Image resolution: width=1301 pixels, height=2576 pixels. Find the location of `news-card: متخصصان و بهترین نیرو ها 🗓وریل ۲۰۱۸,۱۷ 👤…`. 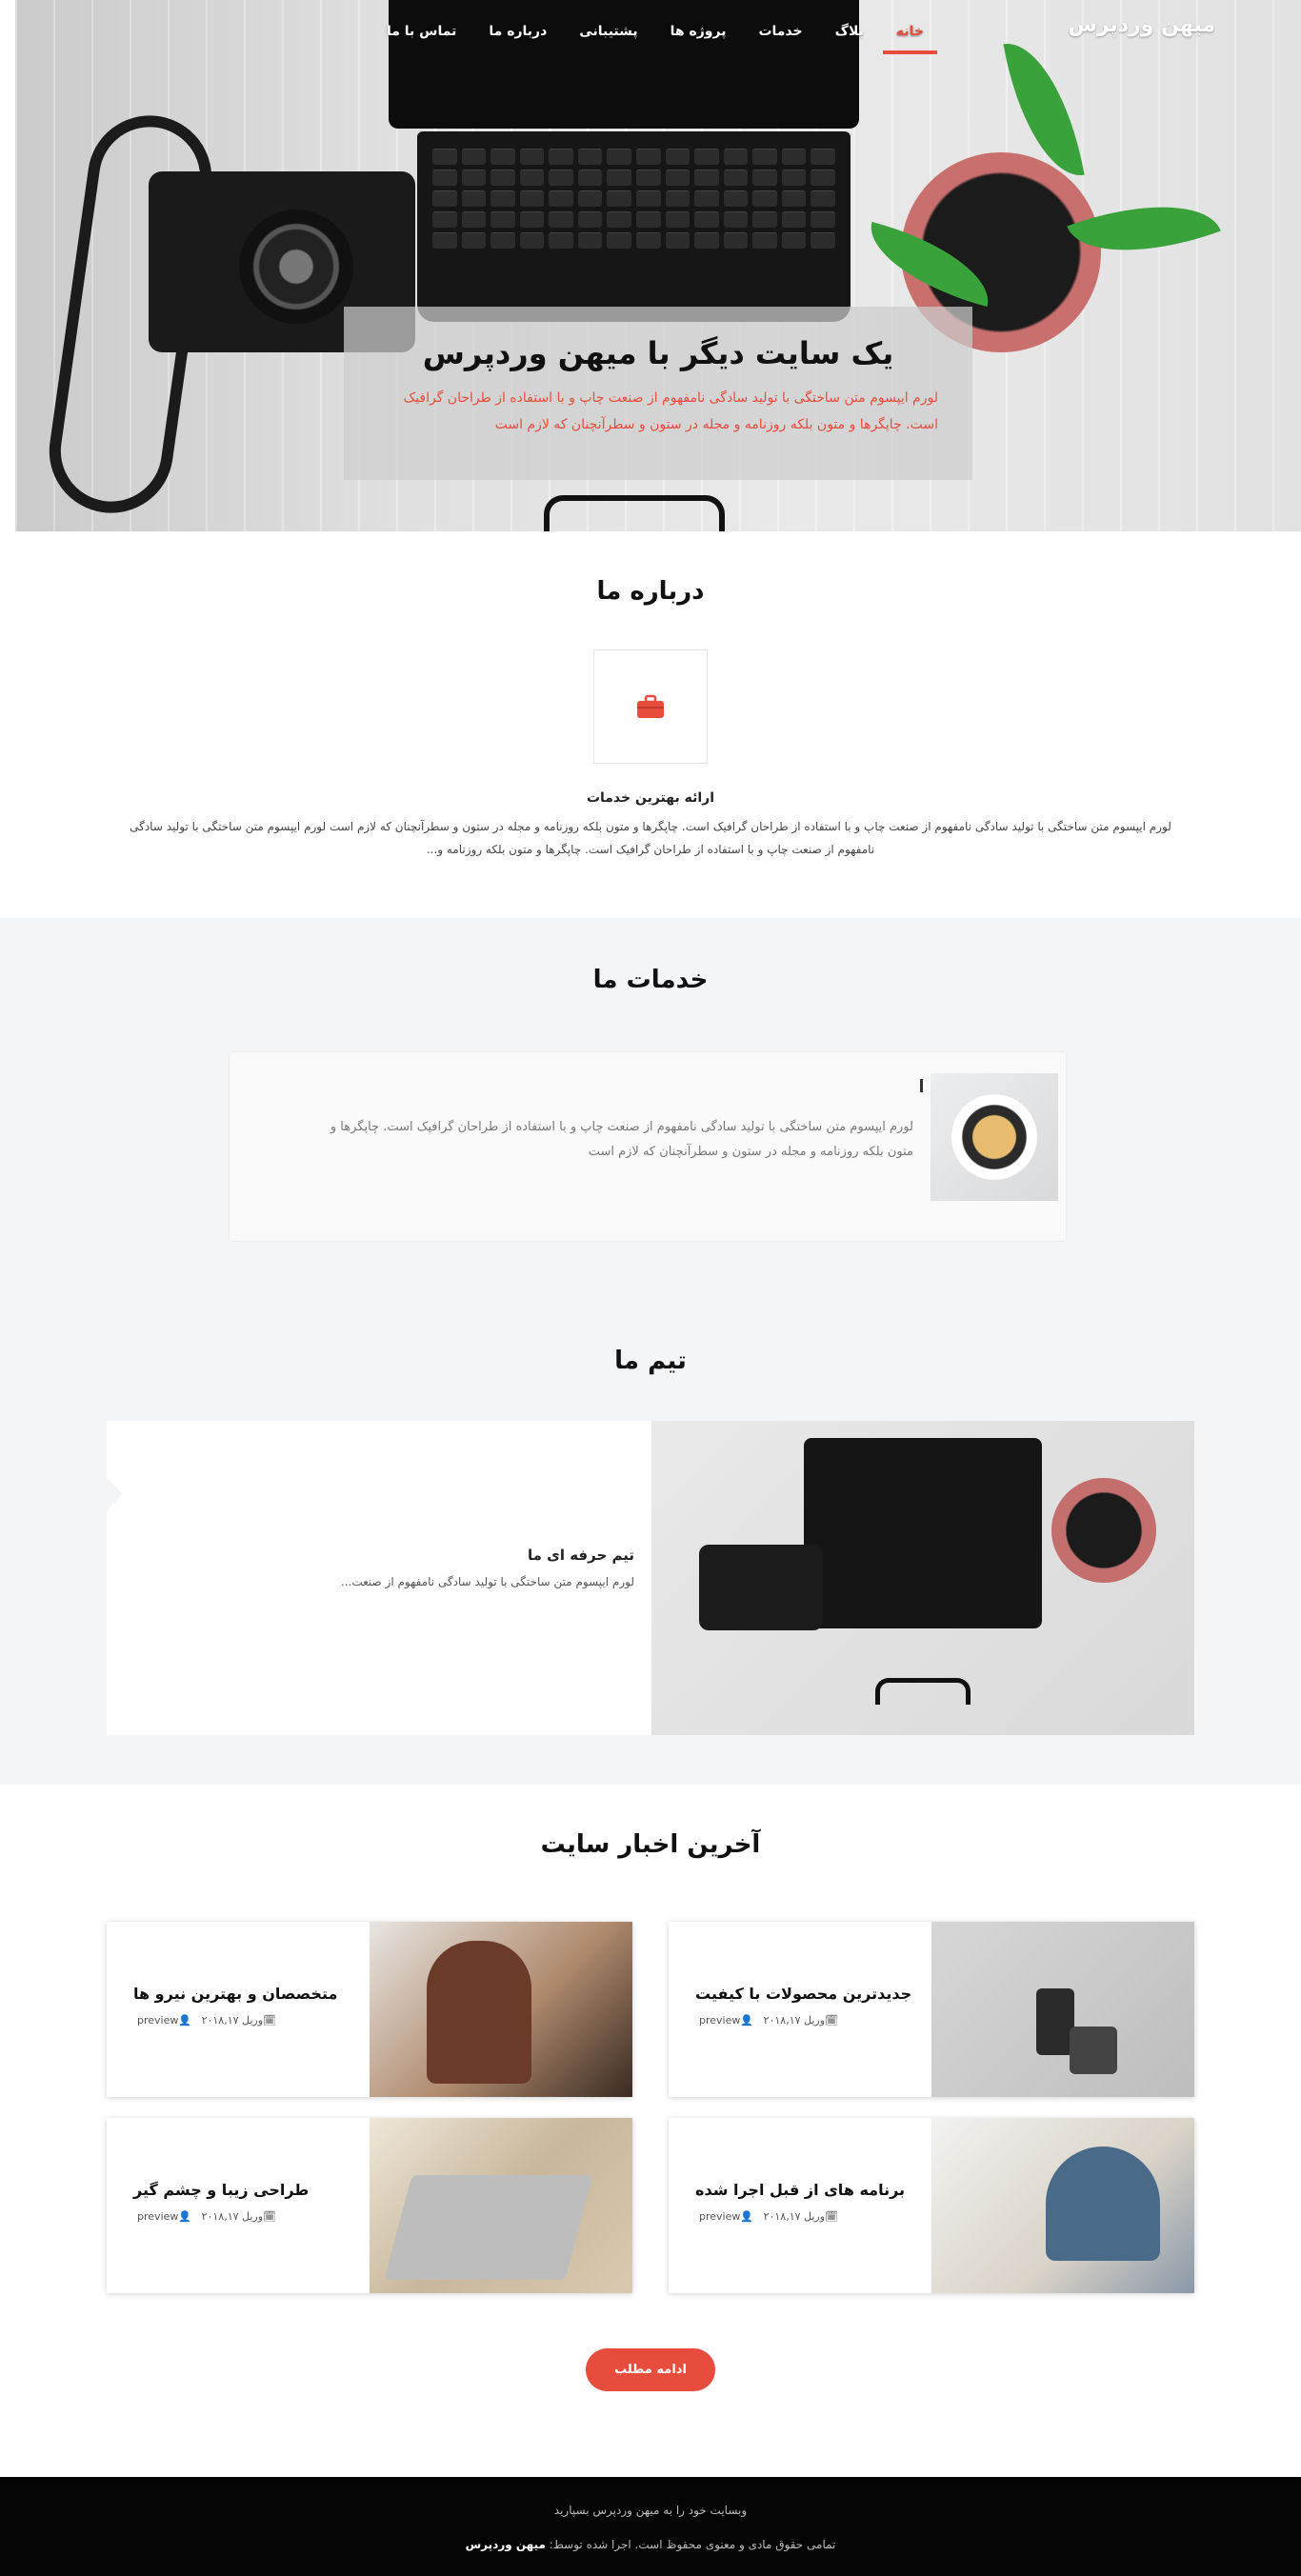

news-card: متخصصان و بهترین نیرو ها 🗓وریل ۲۰۱۸,۱۷ 👤… is located at coordinates (369, 2009).